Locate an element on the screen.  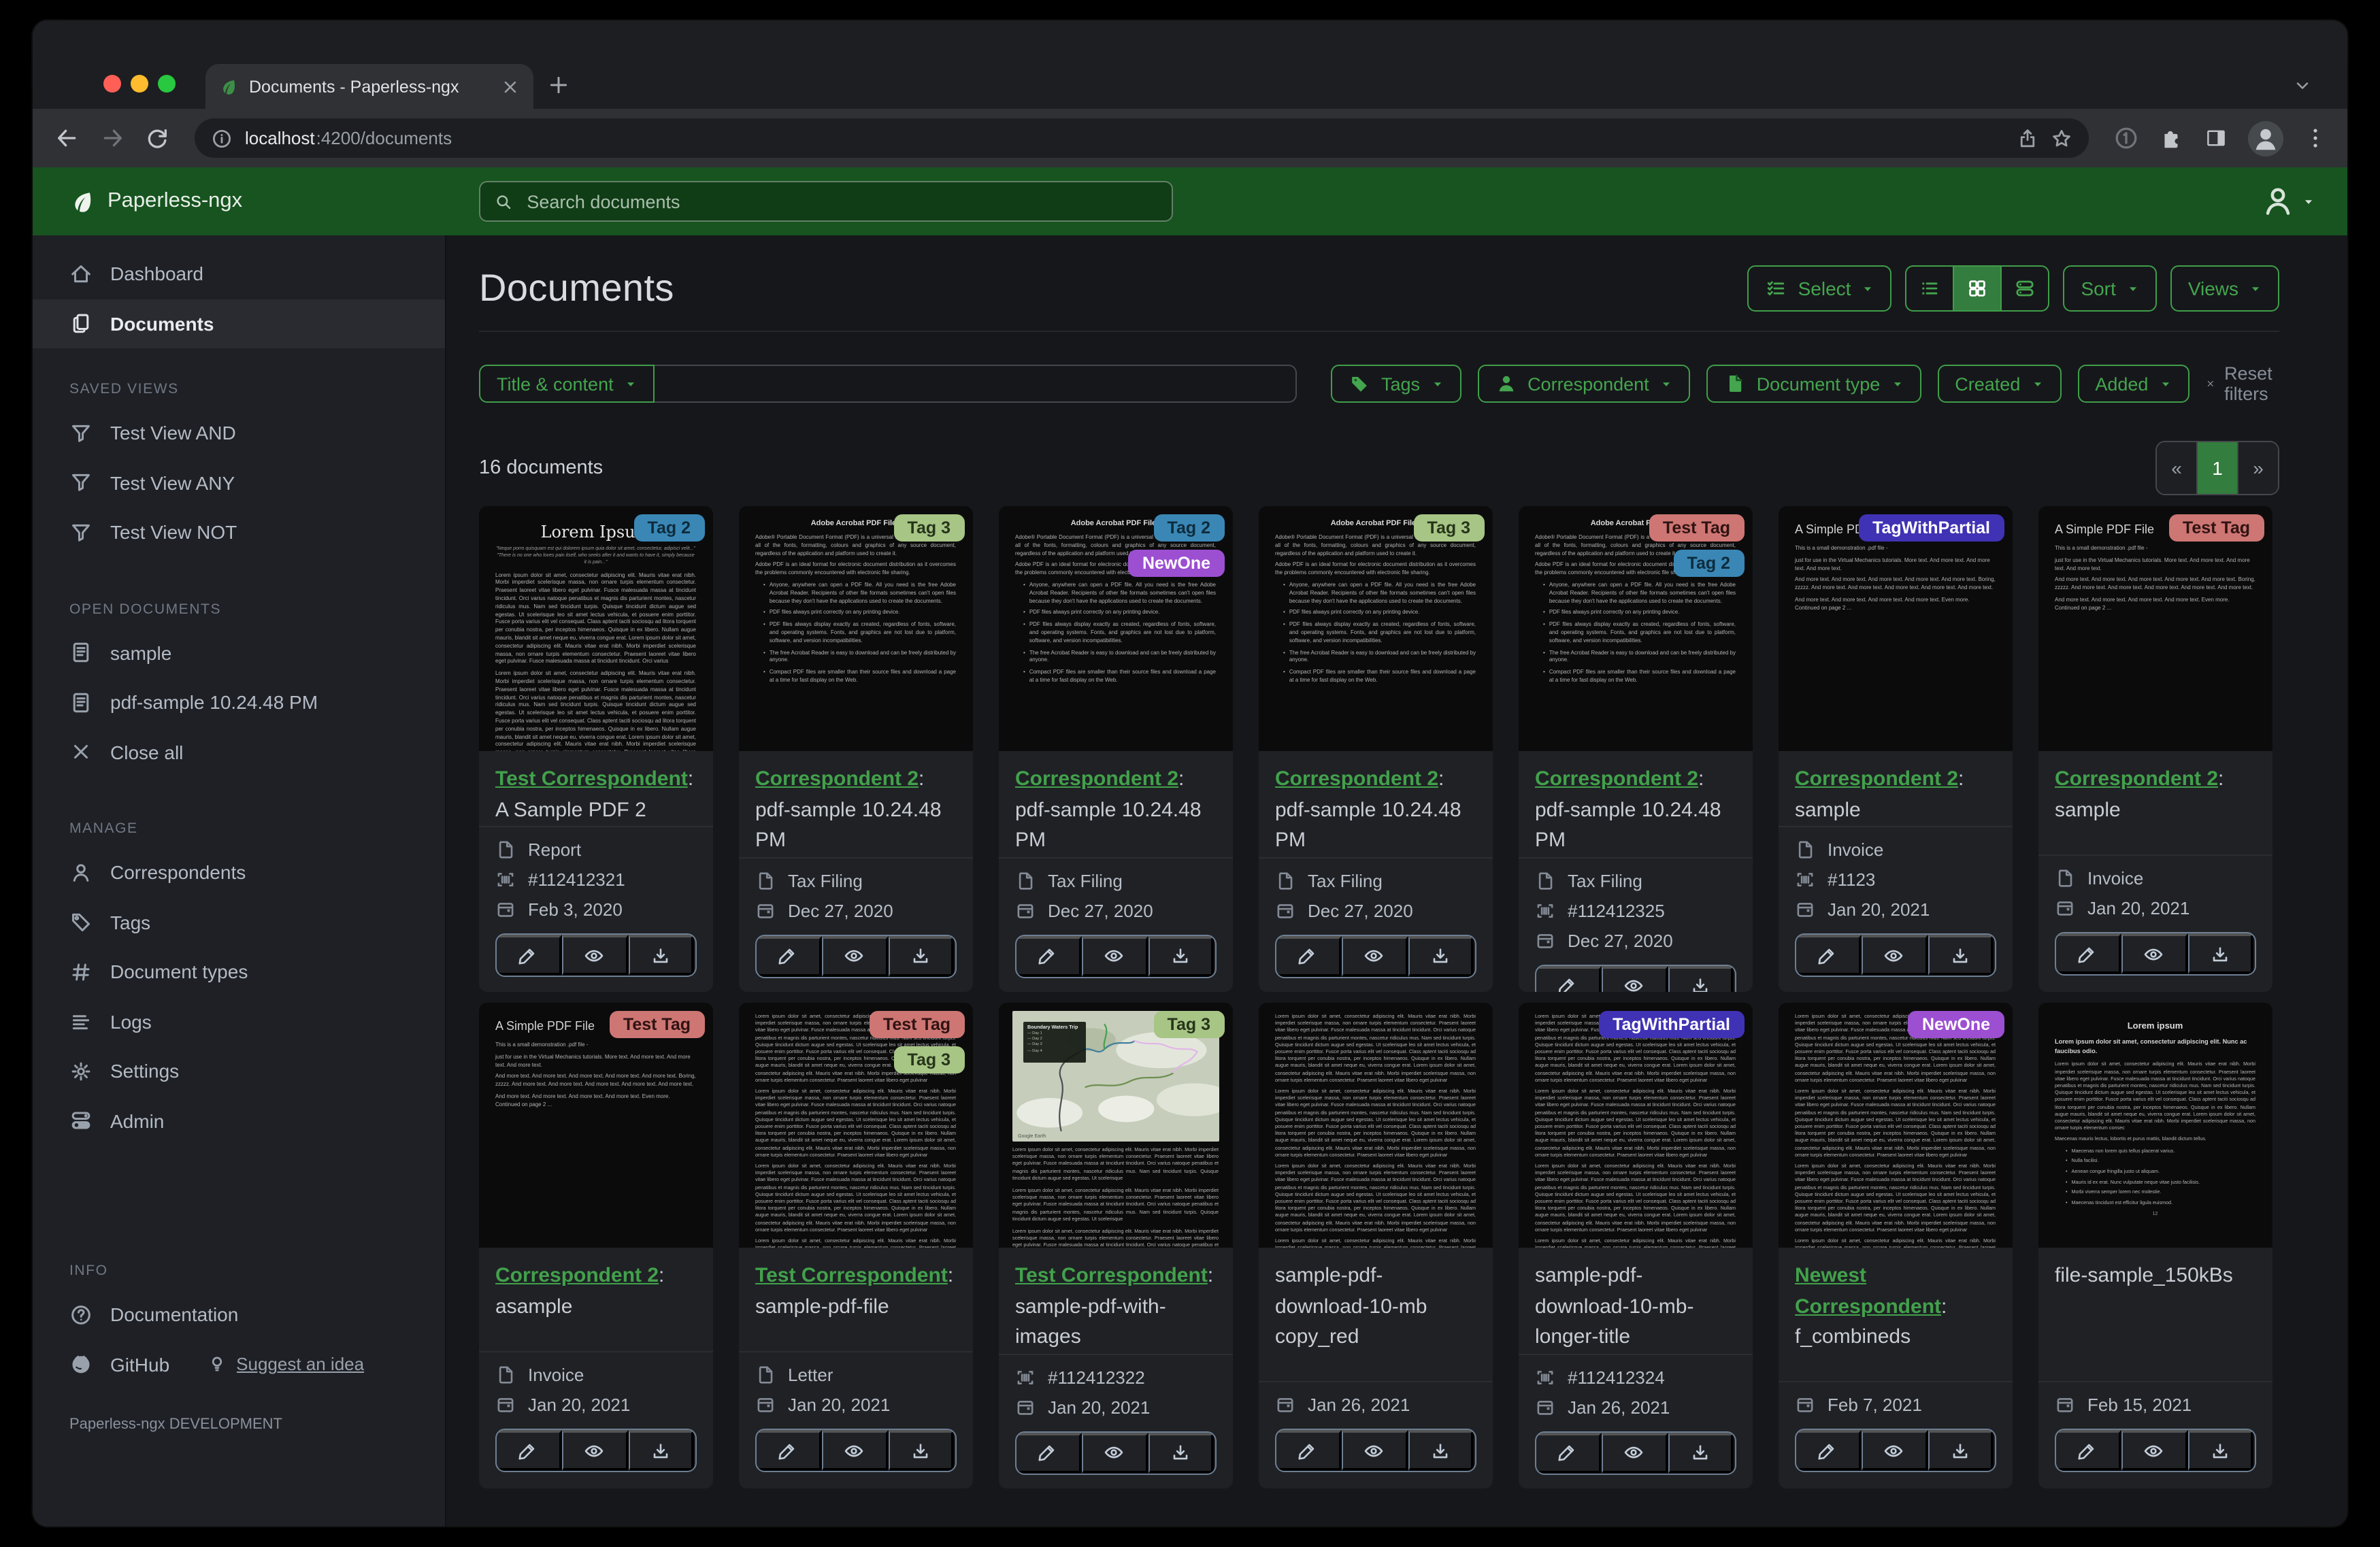
search-input is located at coordinates (841, 201).